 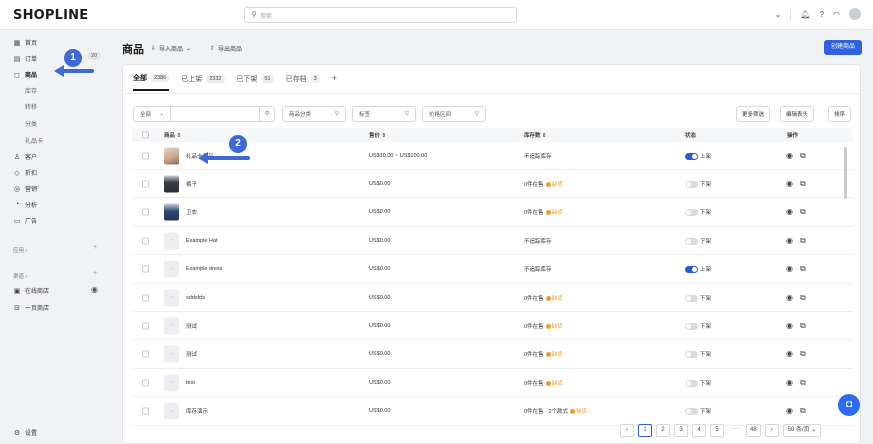 I want to click on prev-page-button: ‹, so click(x=627, y=430).